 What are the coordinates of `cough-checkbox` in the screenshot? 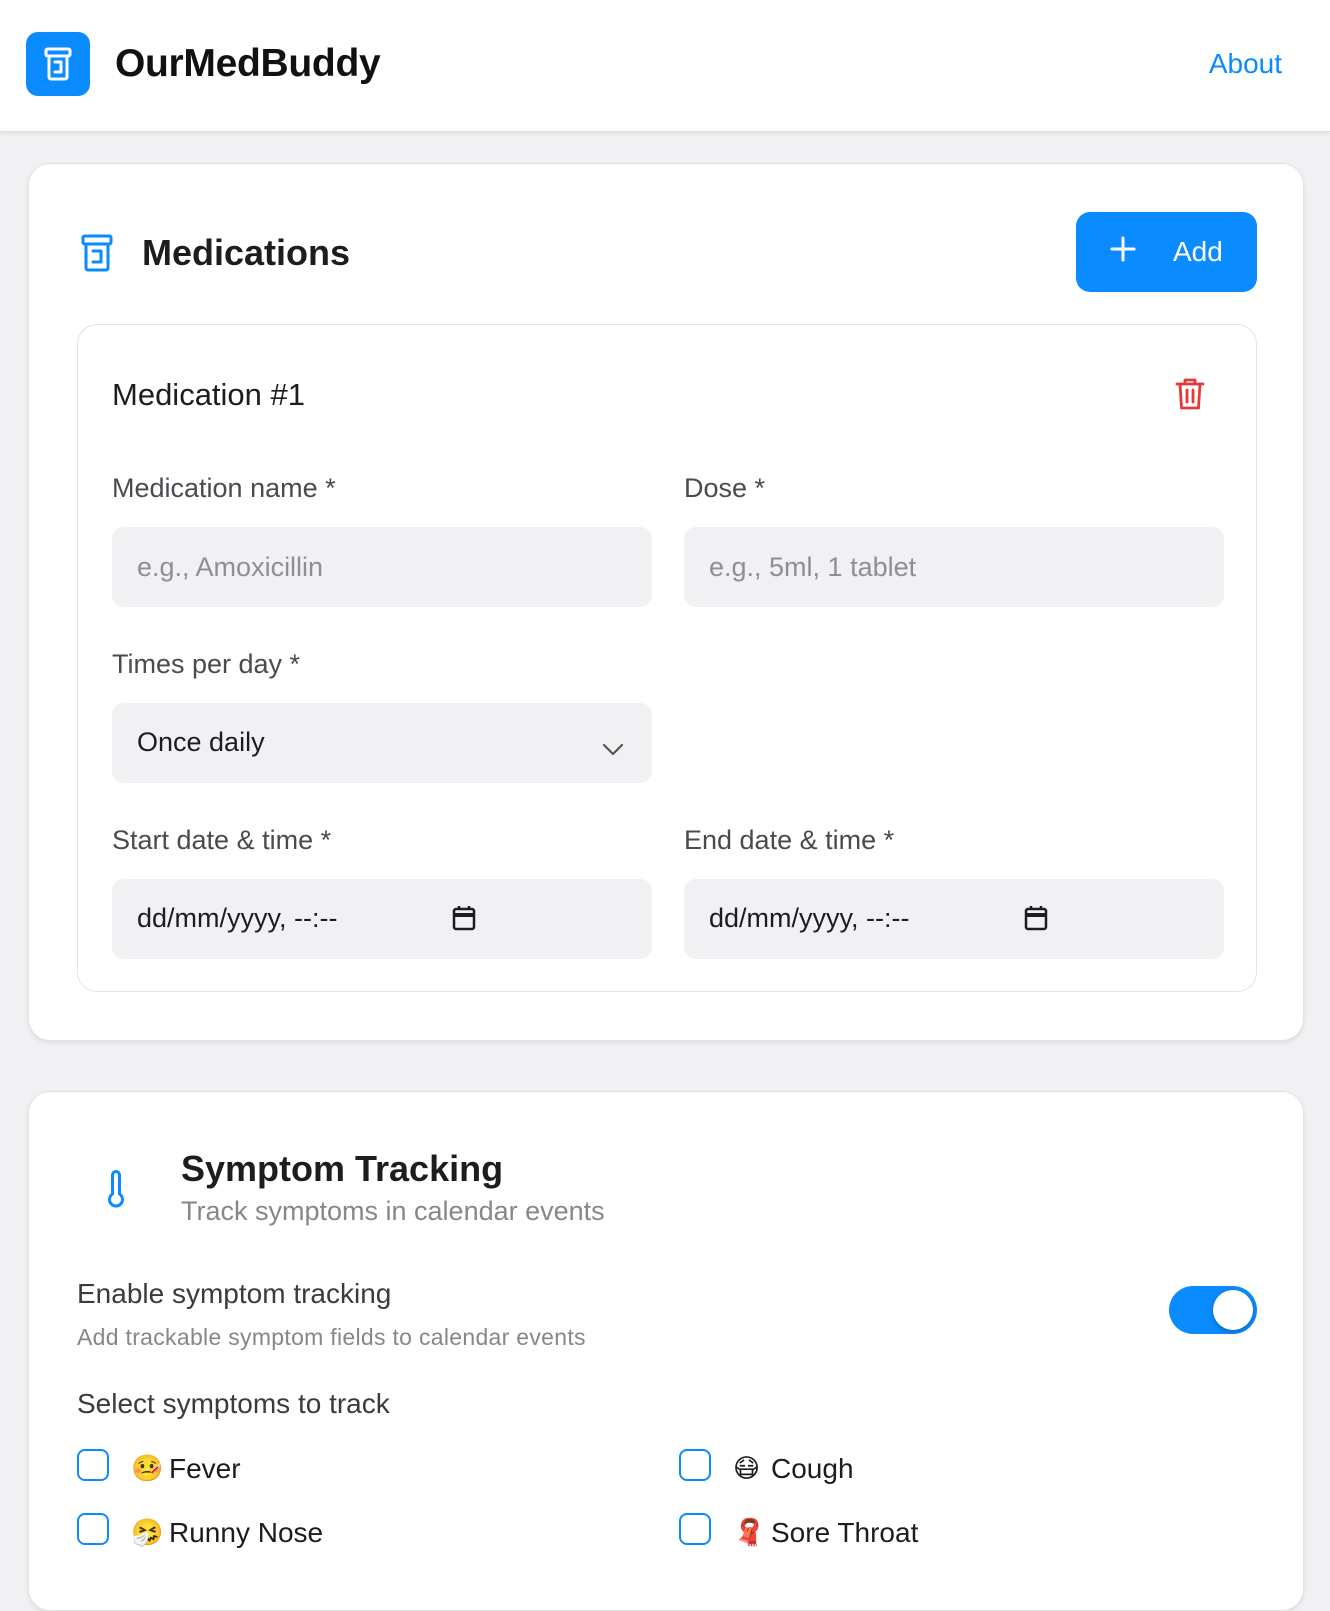 It's located at (695, 1465).